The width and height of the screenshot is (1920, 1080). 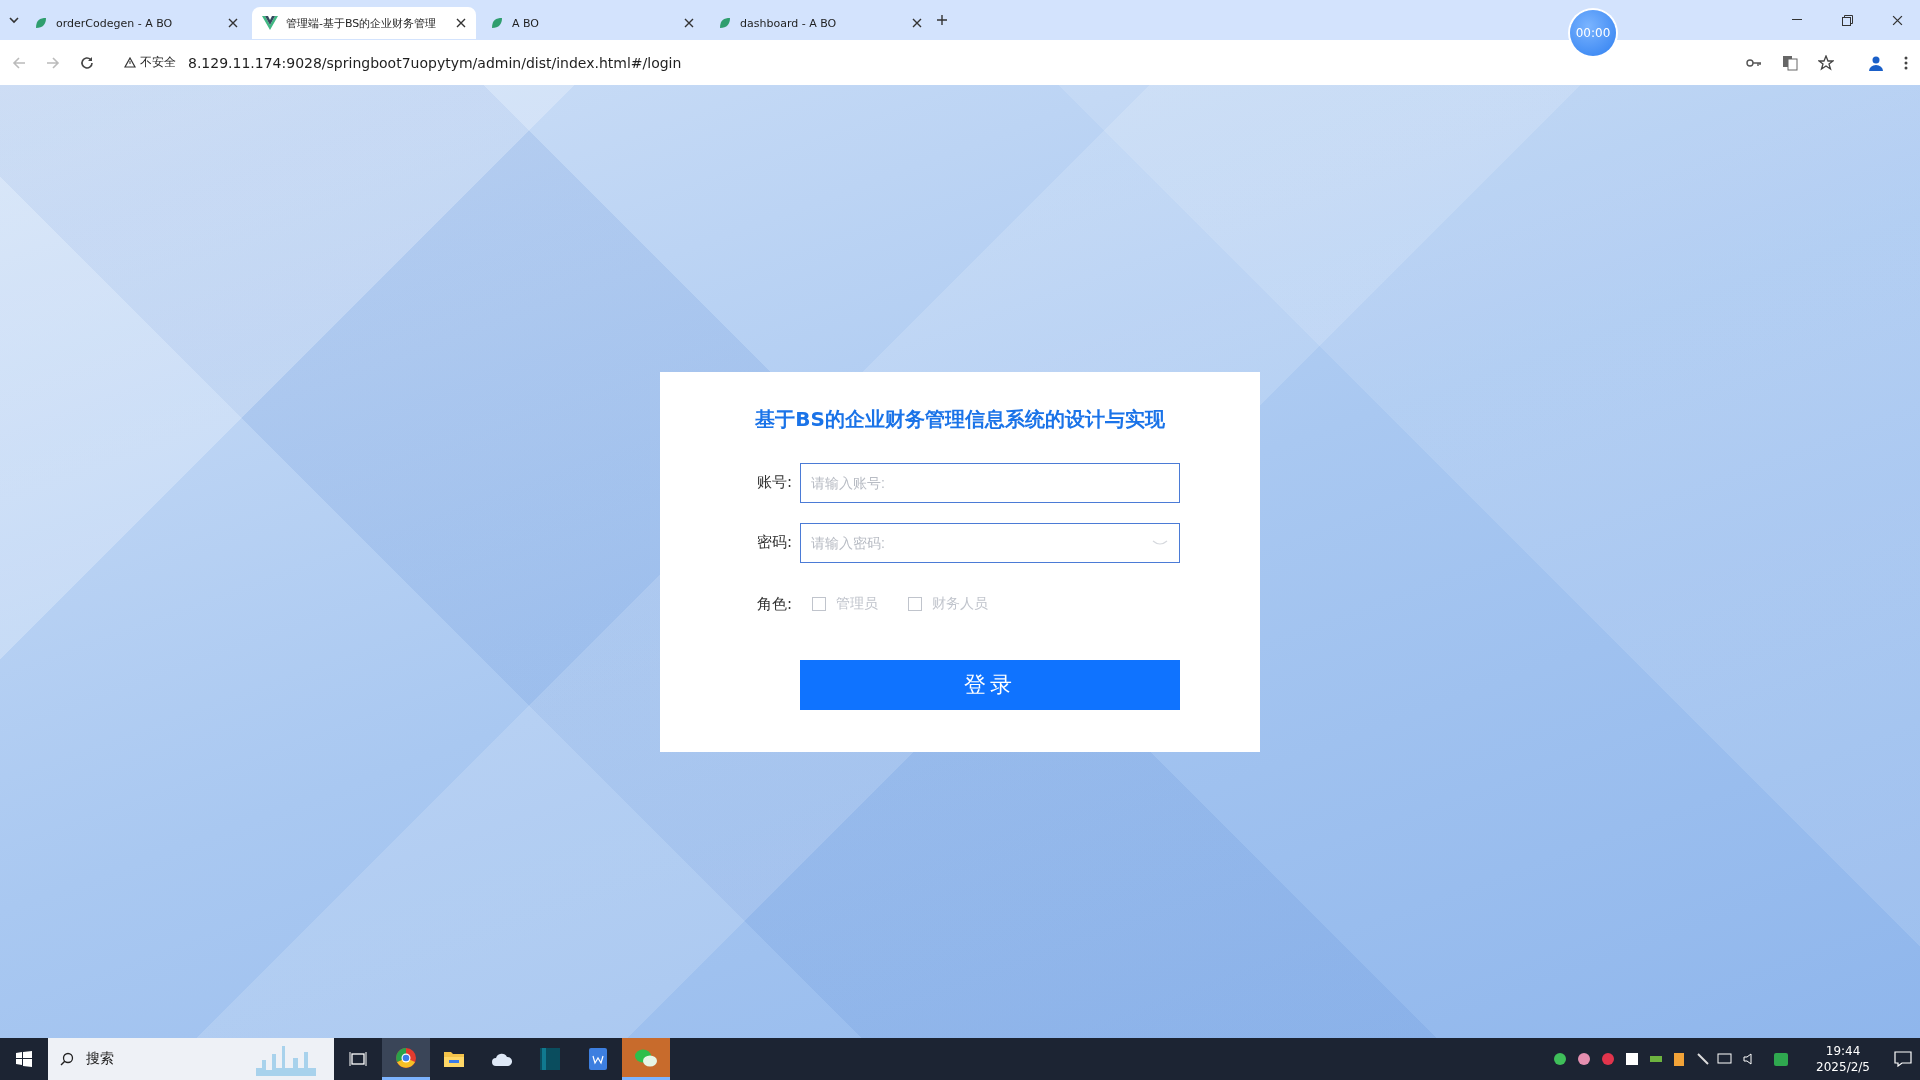 What do you see at coordinates (1843, 1051) in the screenshot?
I see `clock-time: 19:44` at bounding box center [1843, 1051].